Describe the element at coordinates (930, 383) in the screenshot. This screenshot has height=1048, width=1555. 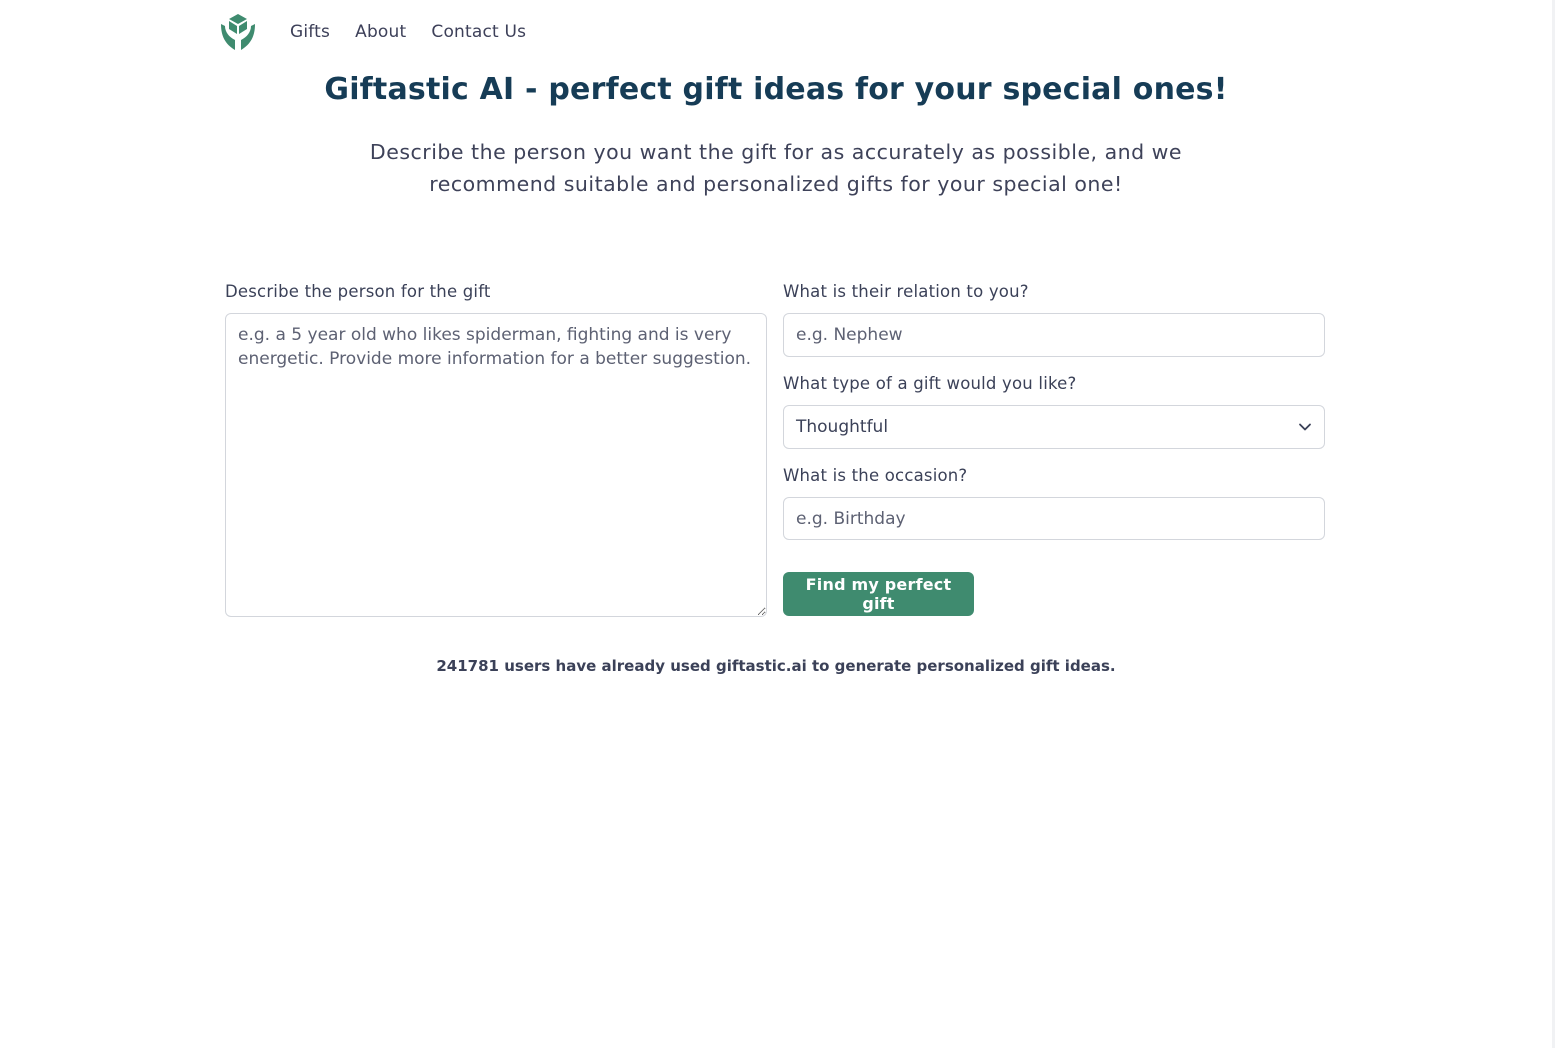
I see `gift-type-label: What type of a gift would you like?` at that location.